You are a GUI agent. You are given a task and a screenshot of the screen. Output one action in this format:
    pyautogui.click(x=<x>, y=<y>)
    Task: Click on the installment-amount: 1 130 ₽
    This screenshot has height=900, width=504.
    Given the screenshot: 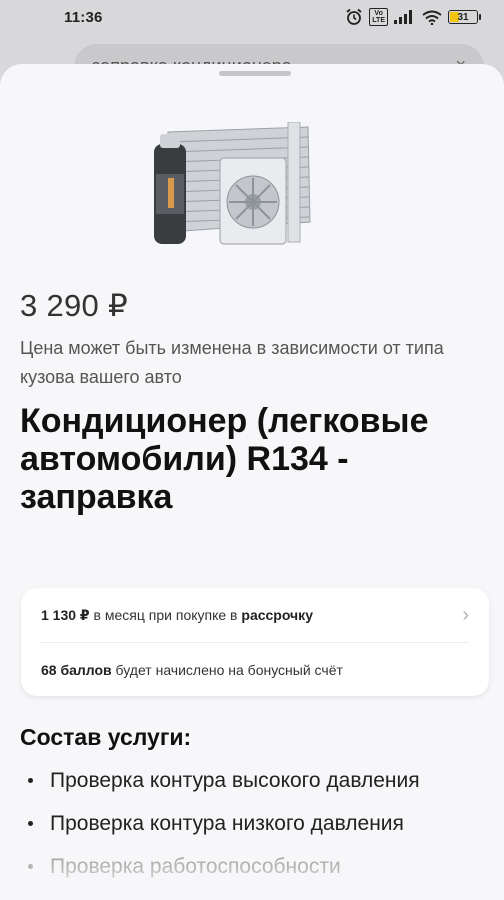 What is the action you would take?
    pyautogui.click(x=65, y=614)
    